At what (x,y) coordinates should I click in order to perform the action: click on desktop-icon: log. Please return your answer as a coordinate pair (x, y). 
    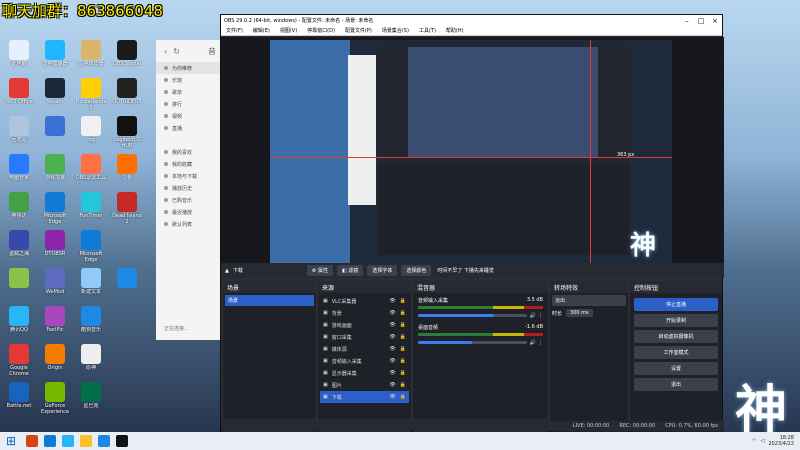
    Looking at the image, I should click on (91, 135).